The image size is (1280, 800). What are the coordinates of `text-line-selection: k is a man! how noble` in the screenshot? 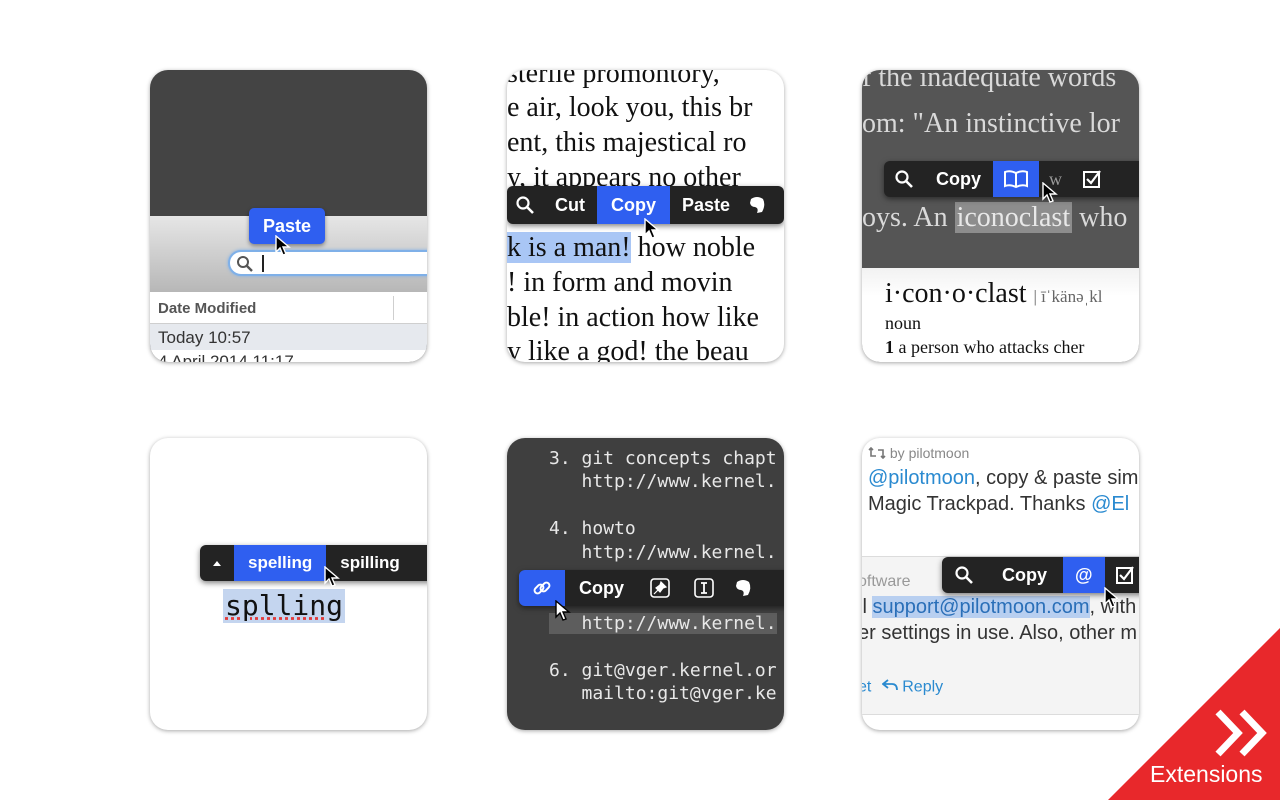 It's located at (631, 248).